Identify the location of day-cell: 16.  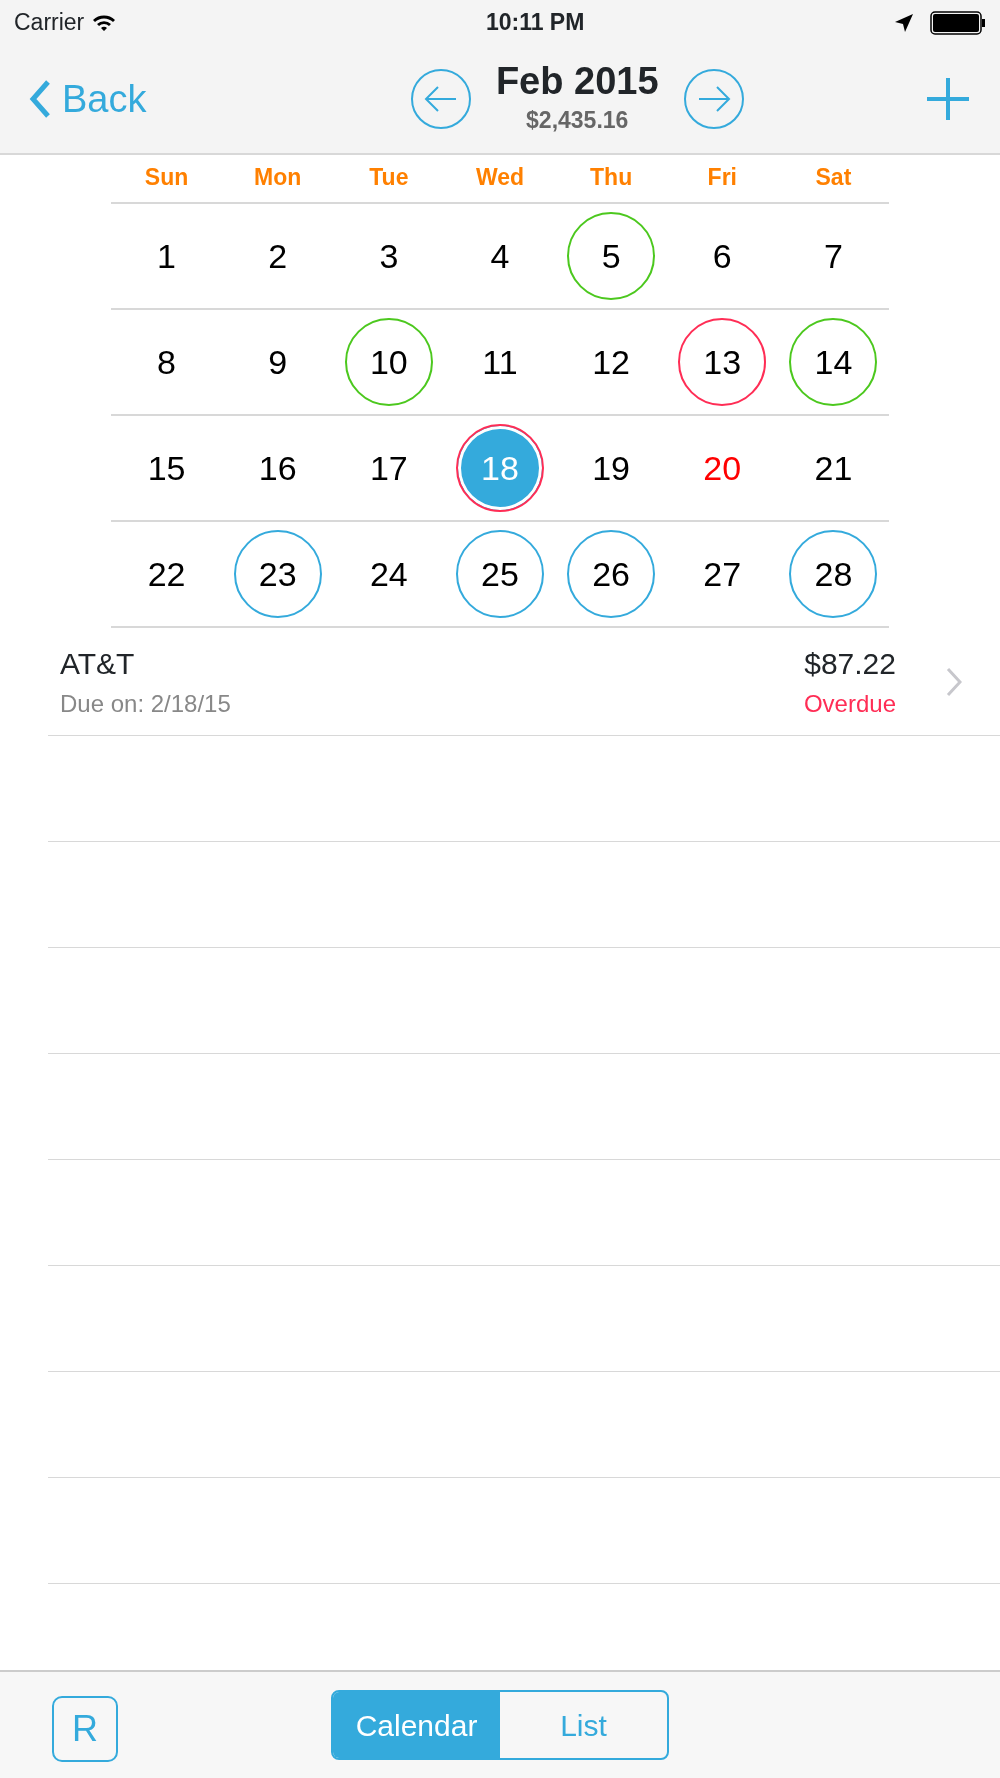
(277, 468).